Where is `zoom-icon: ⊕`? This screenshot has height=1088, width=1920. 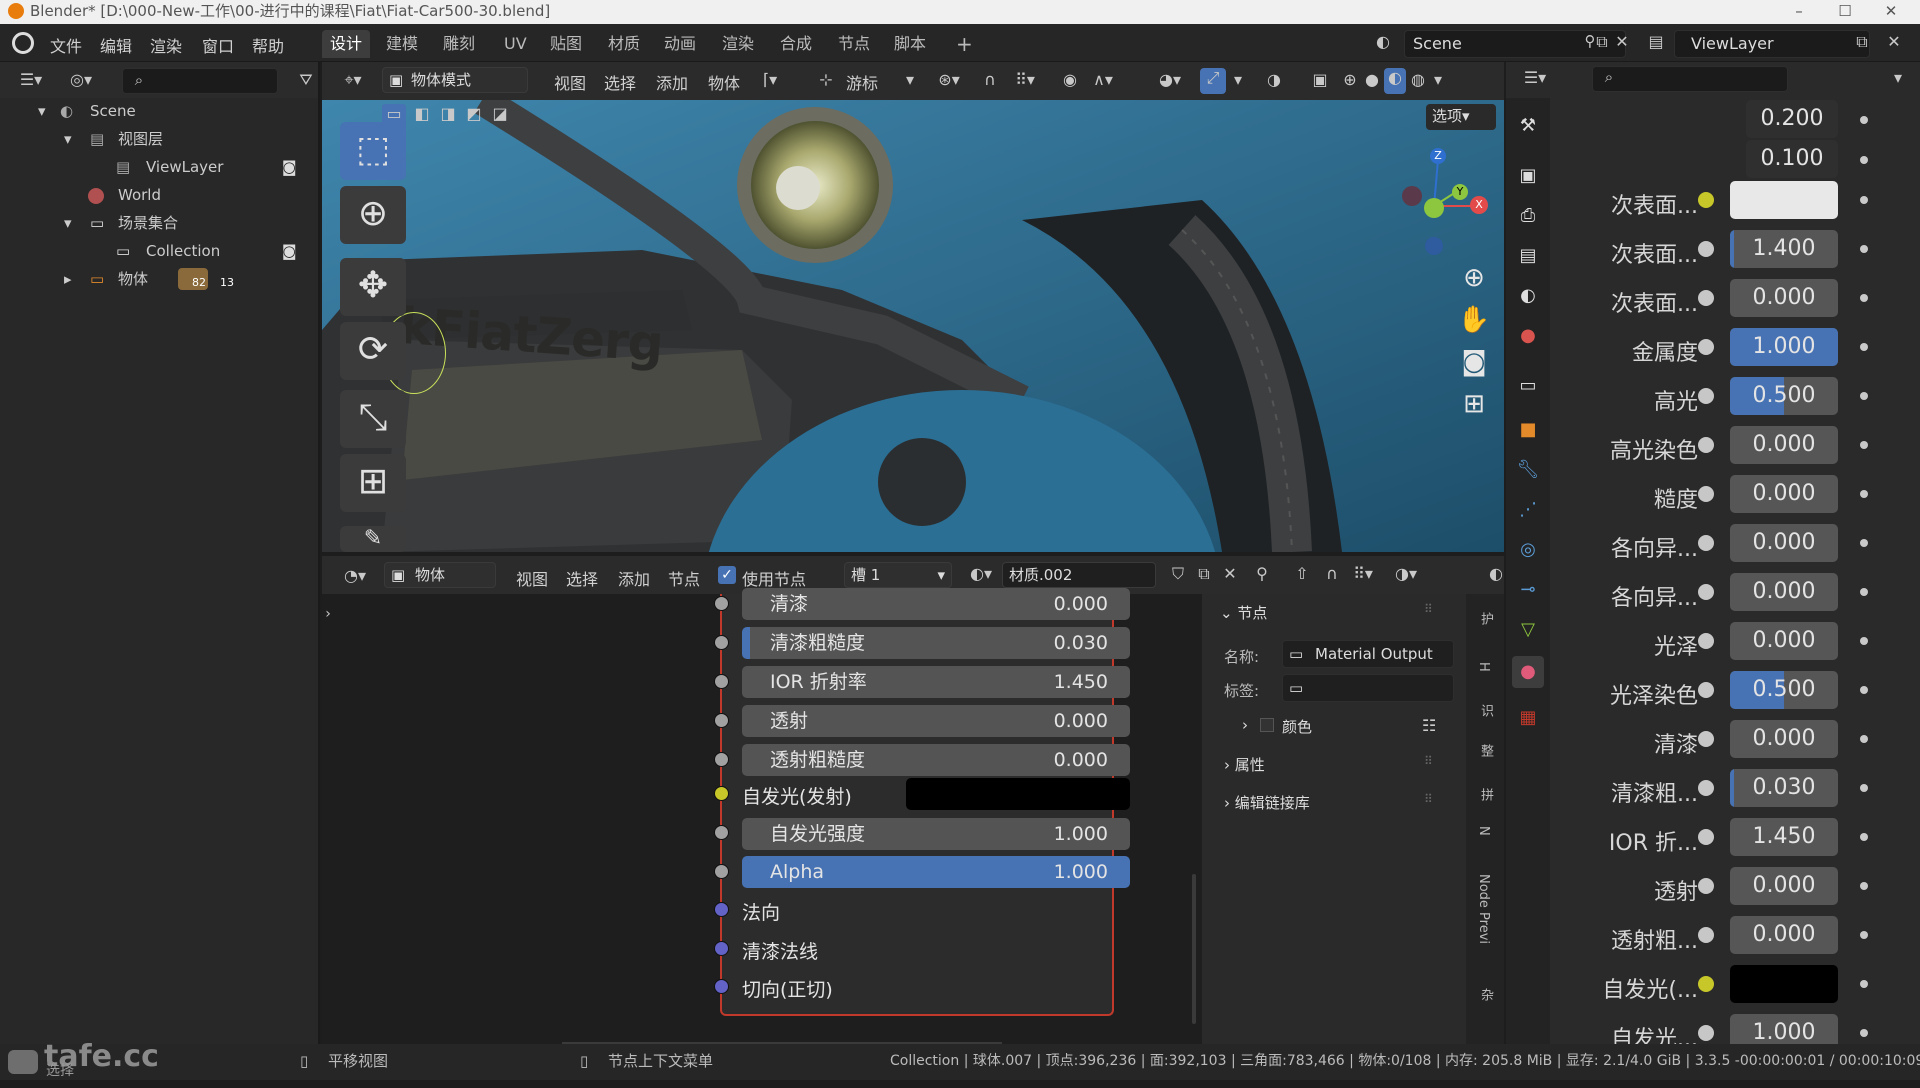
zoom-icon: ⊕ is located at coordinates (1474, 278).